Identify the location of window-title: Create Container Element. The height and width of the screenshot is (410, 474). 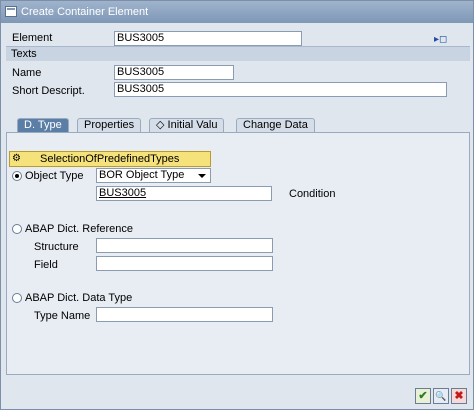
(85, 12).